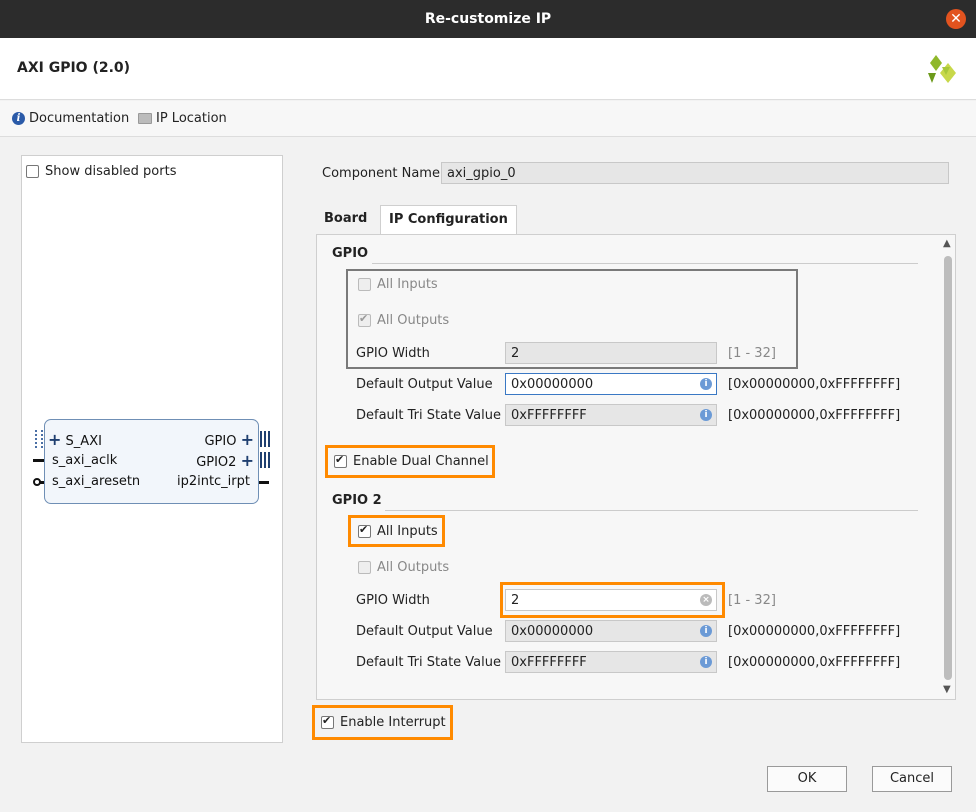  What do you see at coordinates (912, 779) in the screenshot?
I see `cancel-button: Cancel` at bounding box center [912, 779].